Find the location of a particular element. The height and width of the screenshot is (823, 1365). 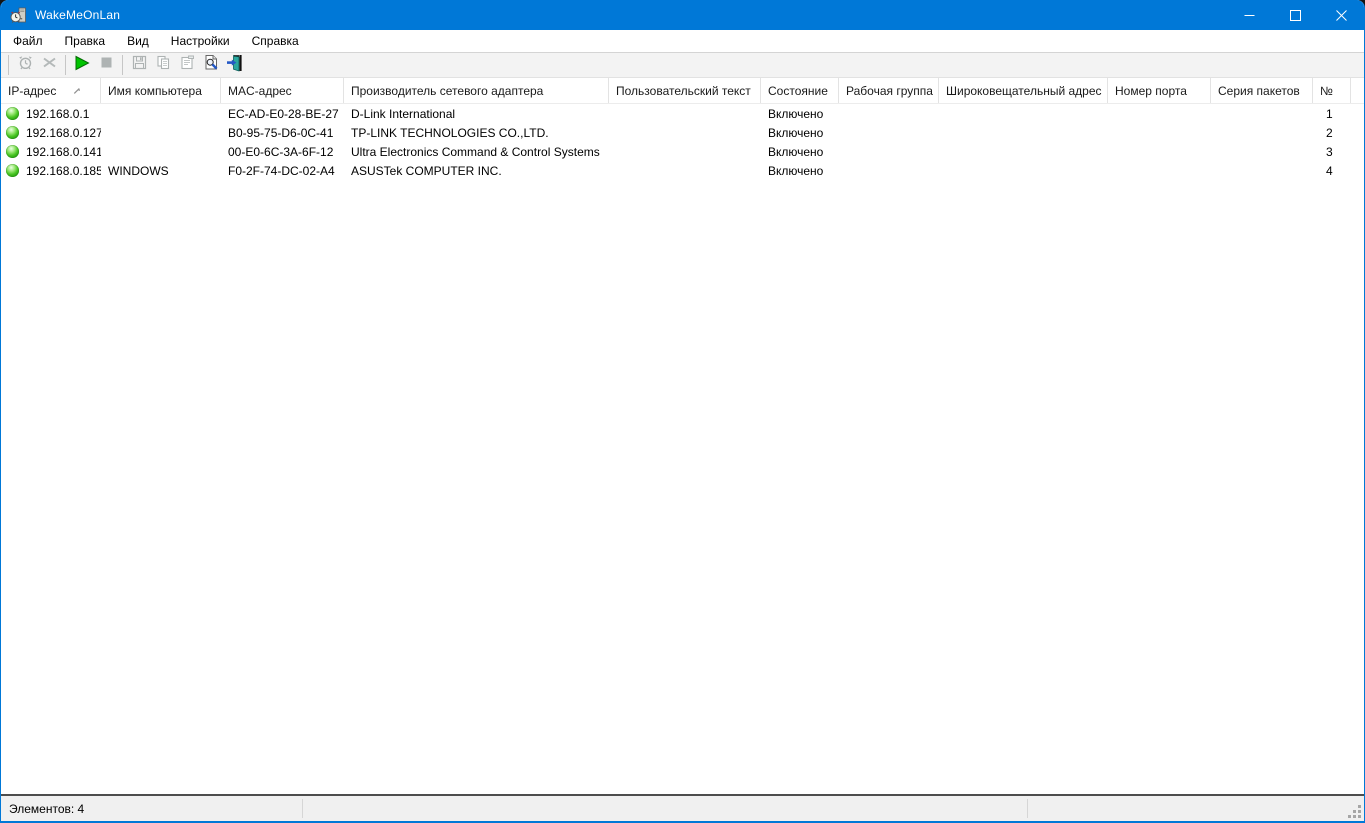

column-label: Состояние is located at coordinates (798, 90).